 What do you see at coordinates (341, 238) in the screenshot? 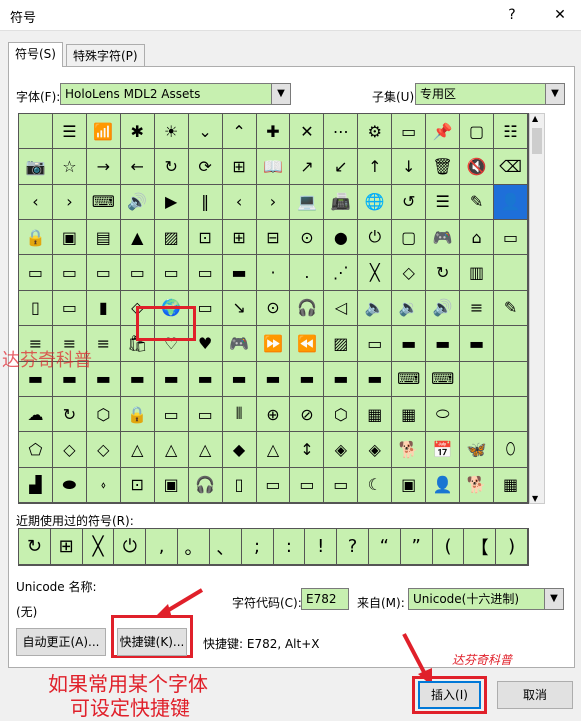
I see `symbol-cell: ●` at bounding box center [341, 238].